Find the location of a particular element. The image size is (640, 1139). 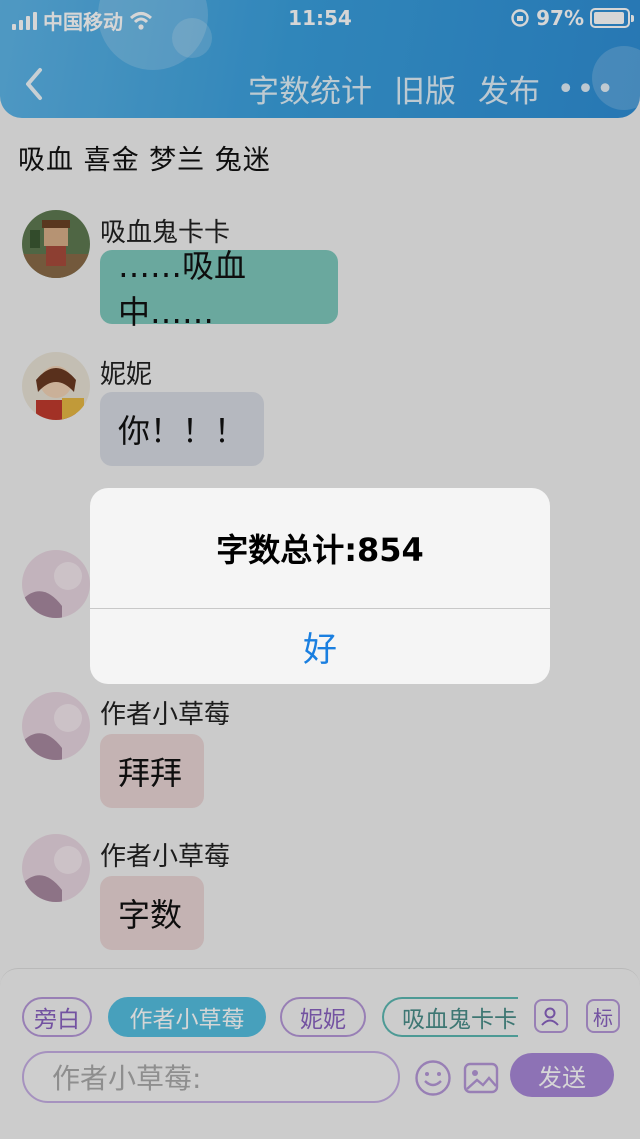

alert-title: 字数总计:854 is located at coordinates (320, 550).